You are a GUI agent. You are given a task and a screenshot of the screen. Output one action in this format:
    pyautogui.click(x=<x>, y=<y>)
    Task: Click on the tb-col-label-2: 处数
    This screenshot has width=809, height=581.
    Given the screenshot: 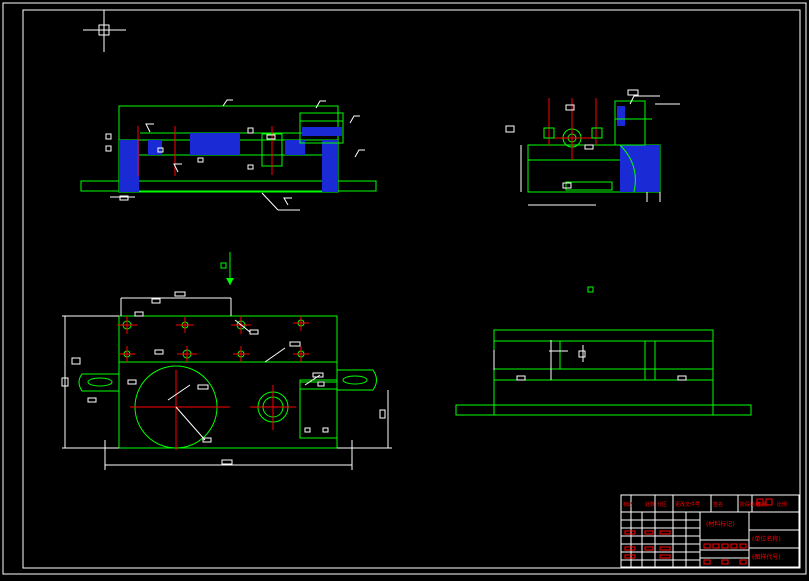 What is the action you would take?
    pyautogui.click(x=650, y=504)
    